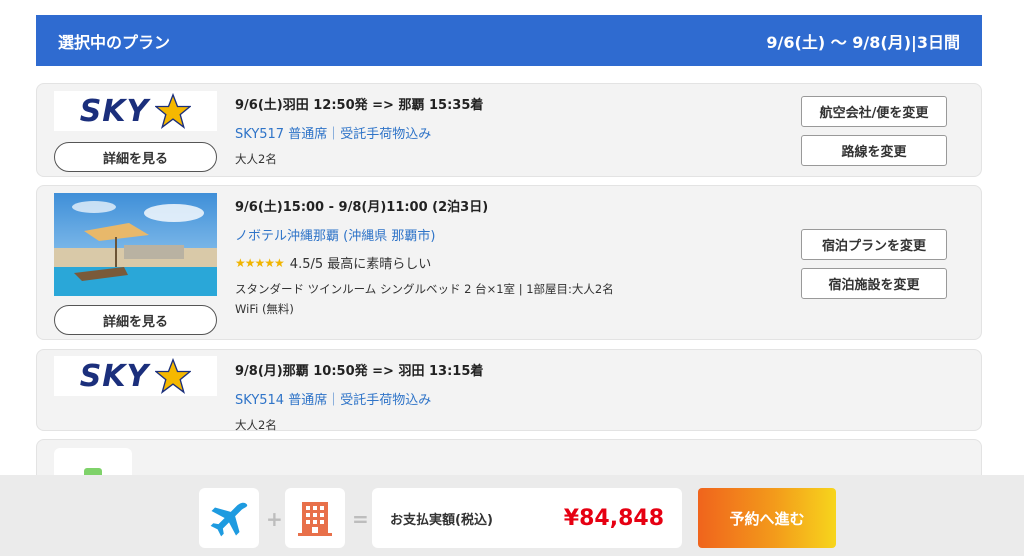 The height and width of the screenshot is (556, 1024). What do you see at coordinates (114, 376) in the screenshot?
I see `return-airline-logo-text: SKY` at bounding box center [114, 376].